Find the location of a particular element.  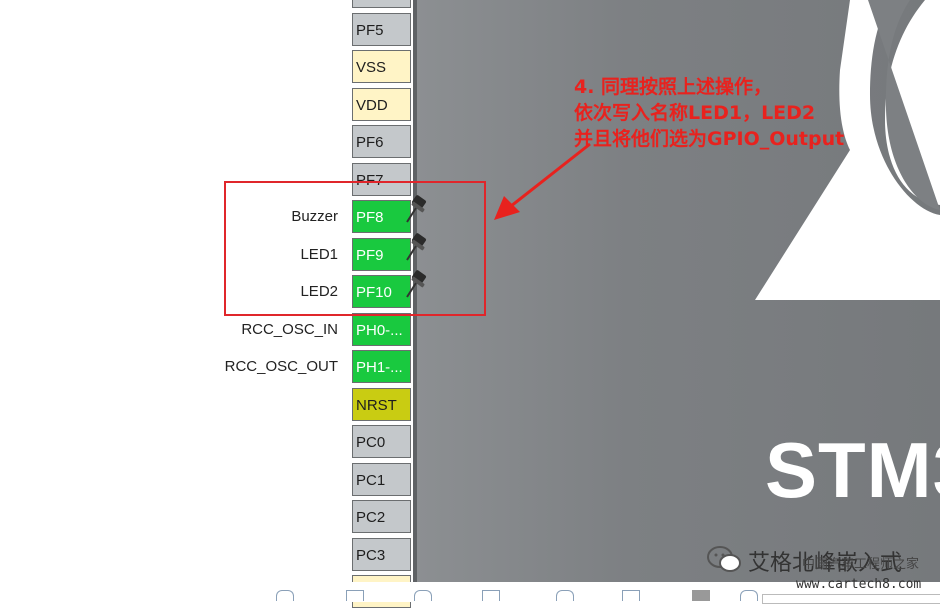

fit-icon is located at coordinates (355, 595).